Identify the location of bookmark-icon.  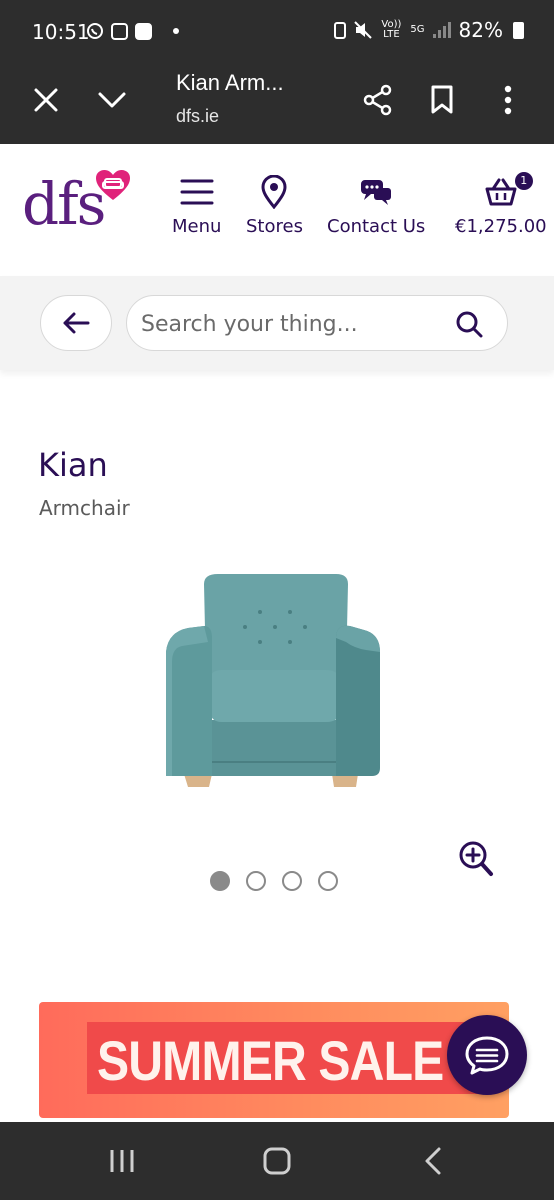
(442, 99).